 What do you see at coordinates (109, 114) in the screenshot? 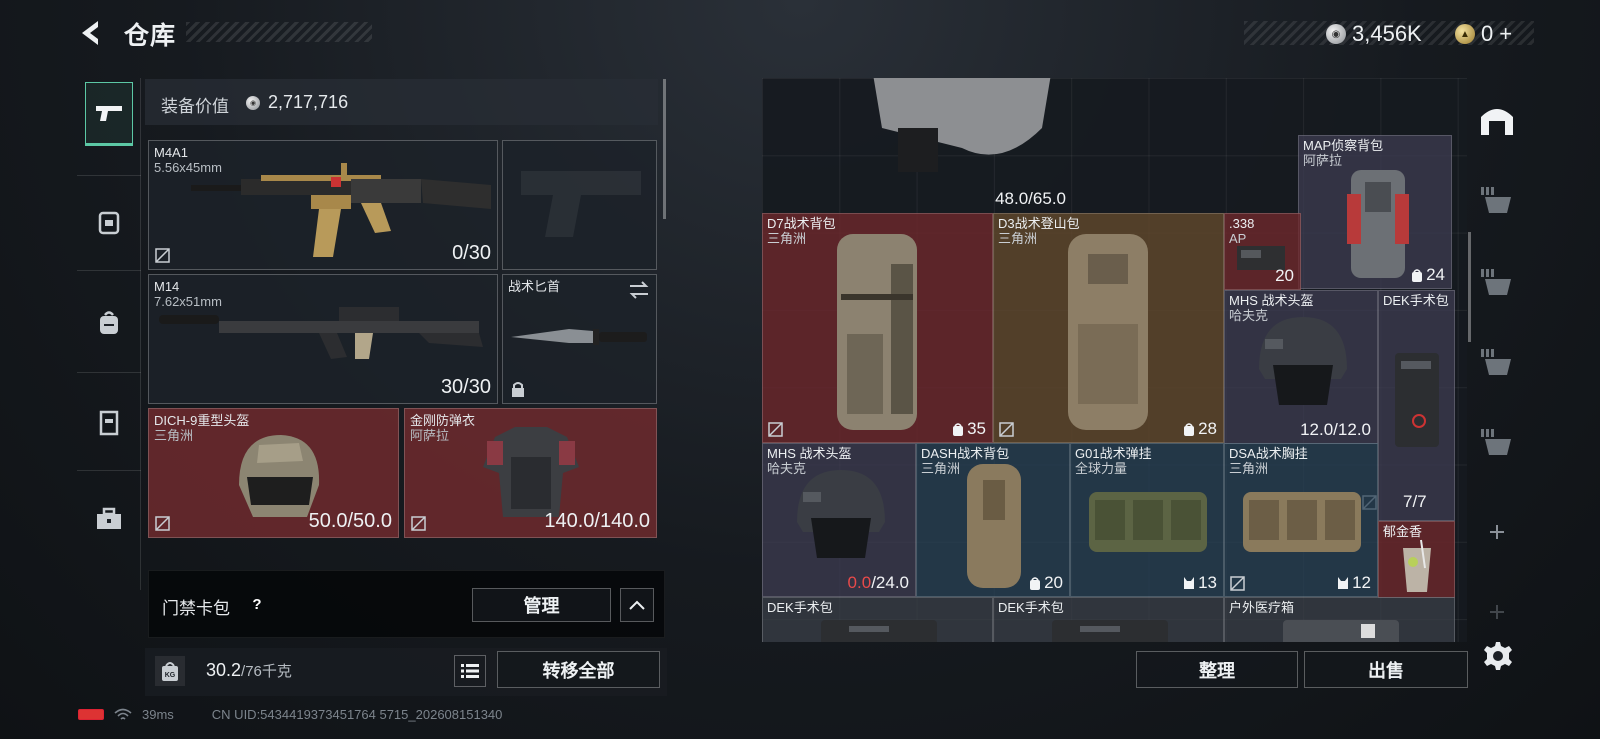
I see `tab-weapons` at bounding box center [109, 114].